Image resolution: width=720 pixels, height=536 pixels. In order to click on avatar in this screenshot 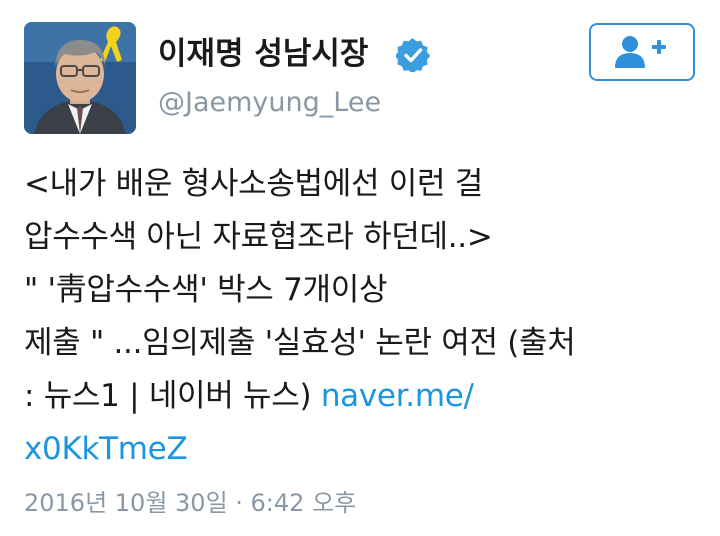, I will do `click(80, 78)`.